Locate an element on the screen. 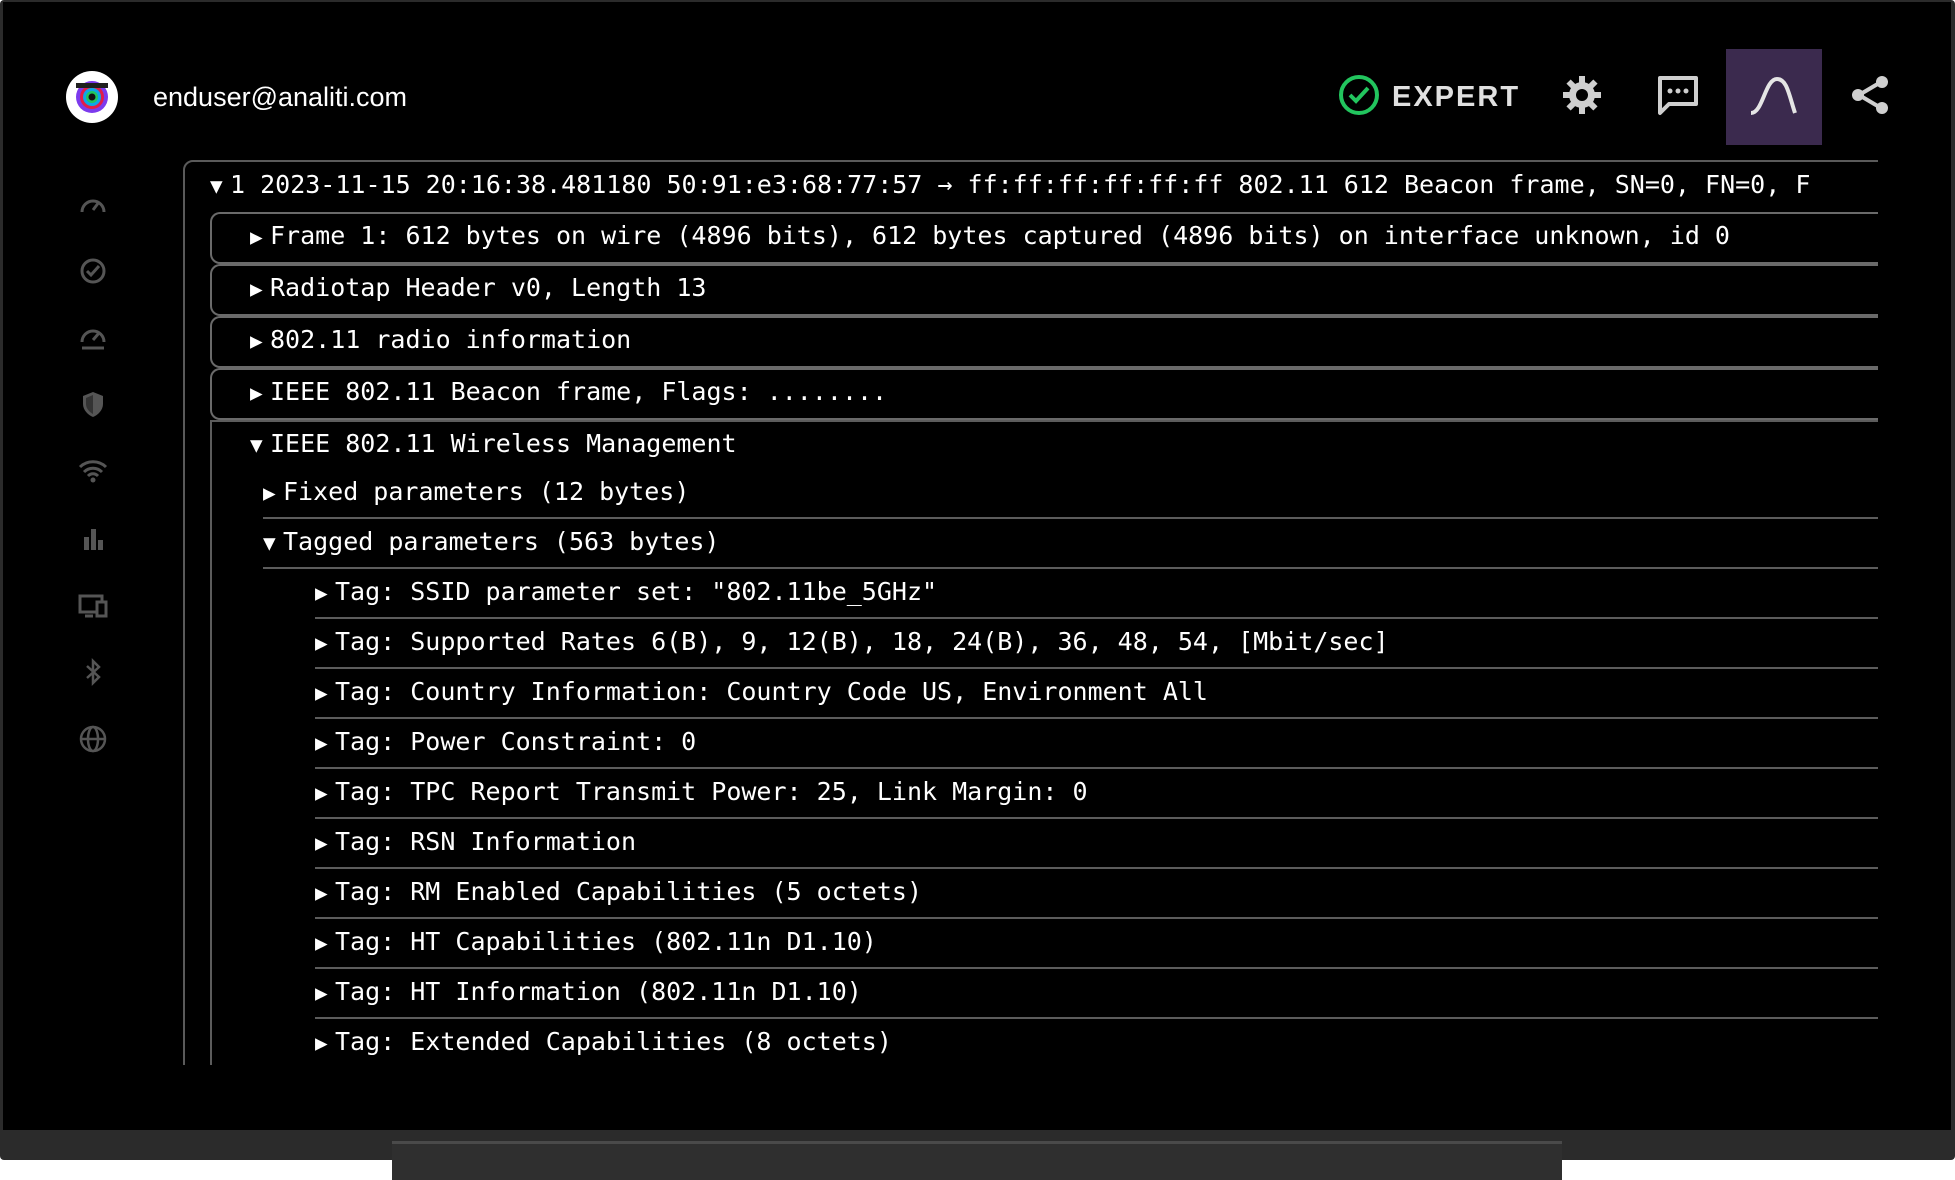 The image size is (1955, 1180). settings-button is located at coordinates (1582, 97).